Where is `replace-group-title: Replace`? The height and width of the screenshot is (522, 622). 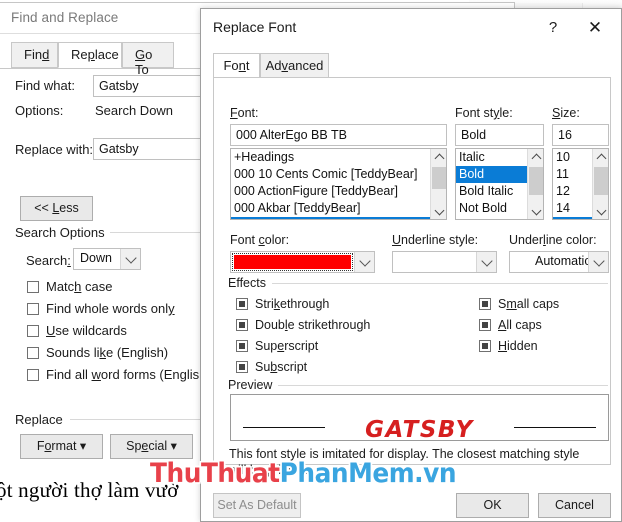
replace-group-title: Replace is located at coordinates (41, 419).